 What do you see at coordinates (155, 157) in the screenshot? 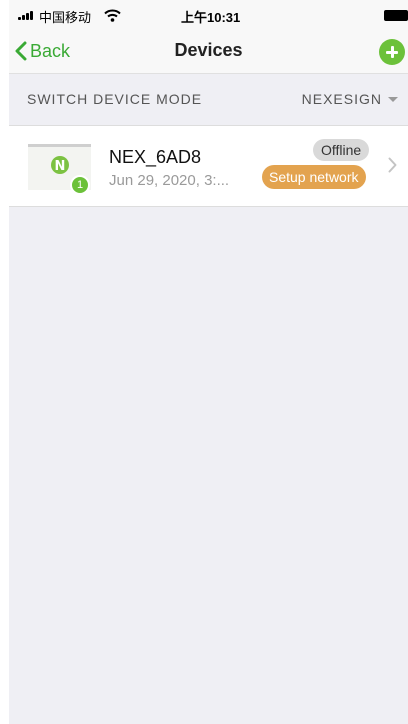
I see `device-name: NEX_6AD8` at bounding box center [155, 157].